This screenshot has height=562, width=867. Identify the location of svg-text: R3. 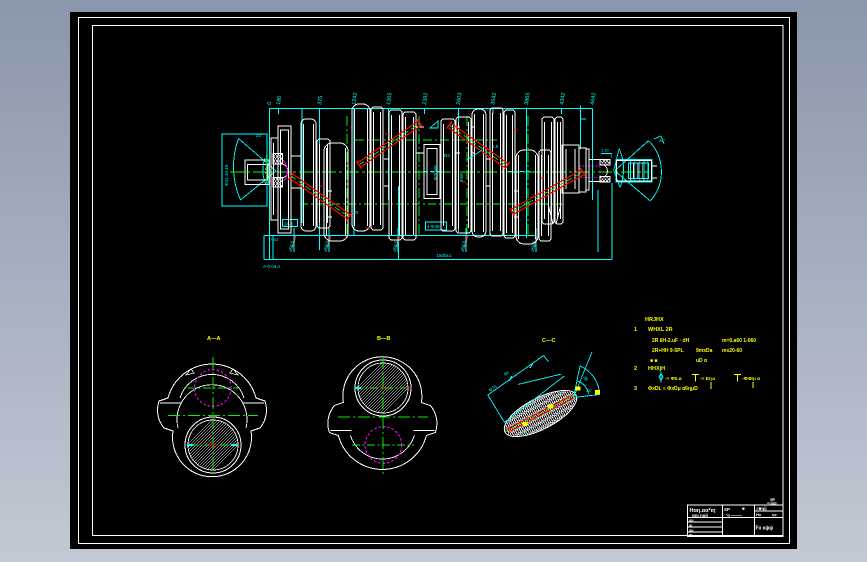
(447, 155).